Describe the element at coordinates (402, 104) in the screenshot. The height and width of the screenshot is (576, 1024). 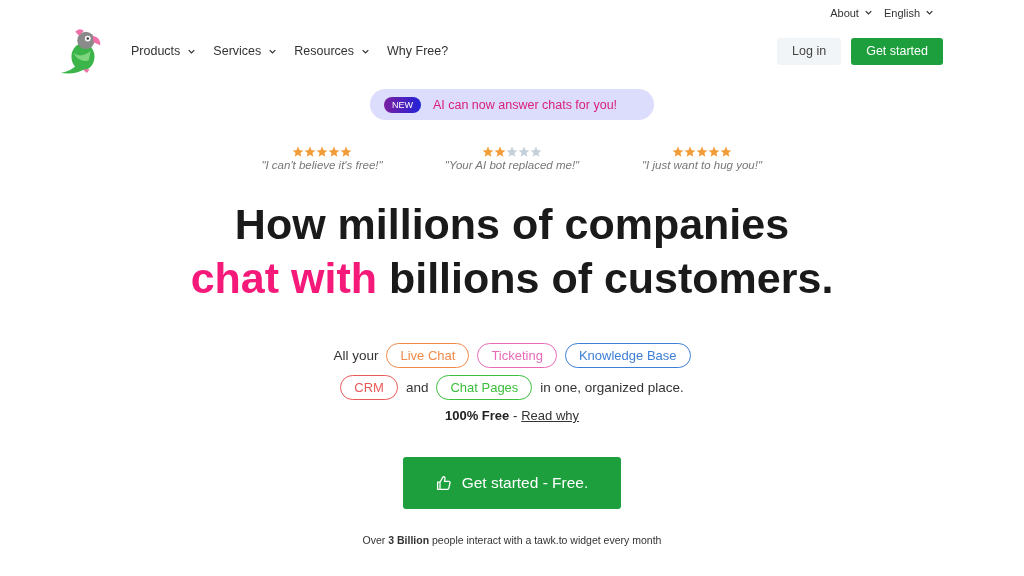
I see `new-badge: NEW` at that location.